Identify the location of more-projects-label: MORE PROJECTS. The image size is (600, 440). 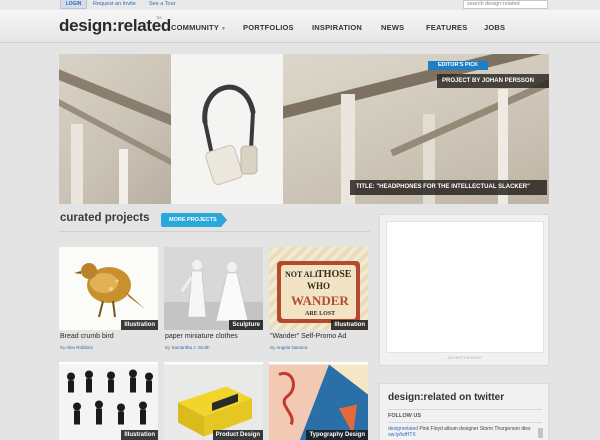
(191, 220).